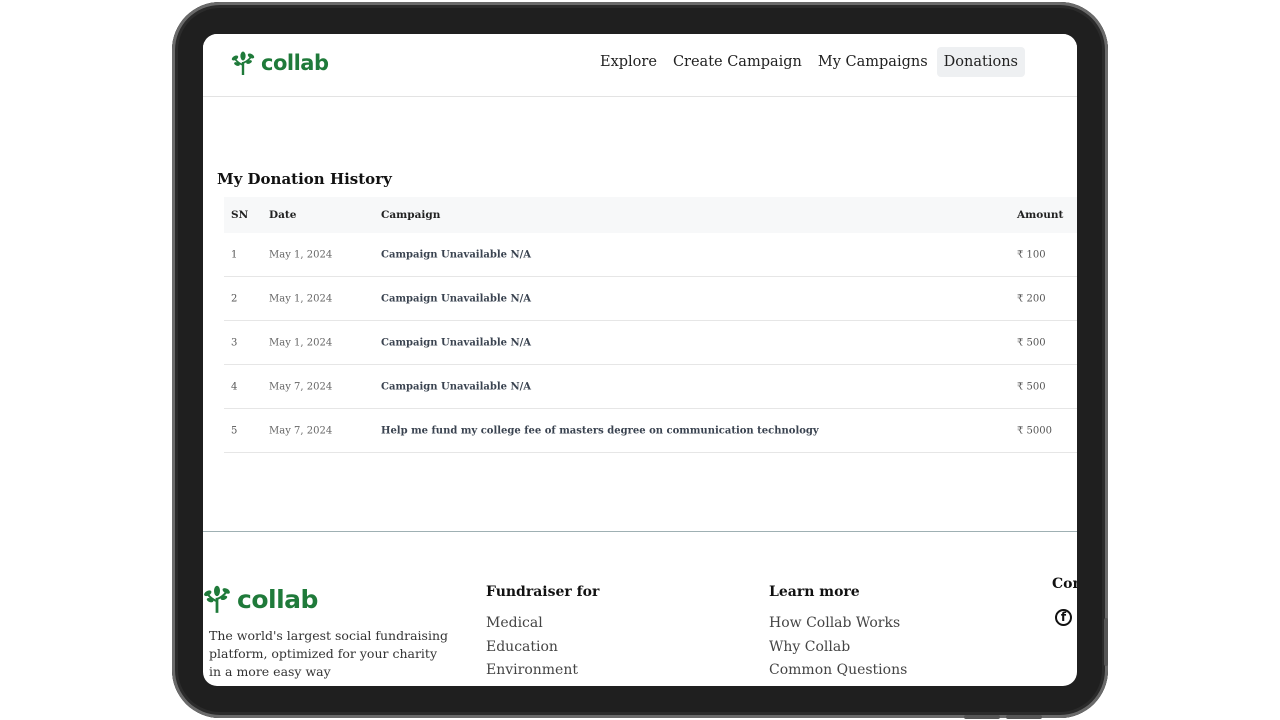 The height and width of the screenshot is (720, 1280). Describe the element at coordinates (1040, 215) in the screenshot. I see `header-amount: Amount` at that location.